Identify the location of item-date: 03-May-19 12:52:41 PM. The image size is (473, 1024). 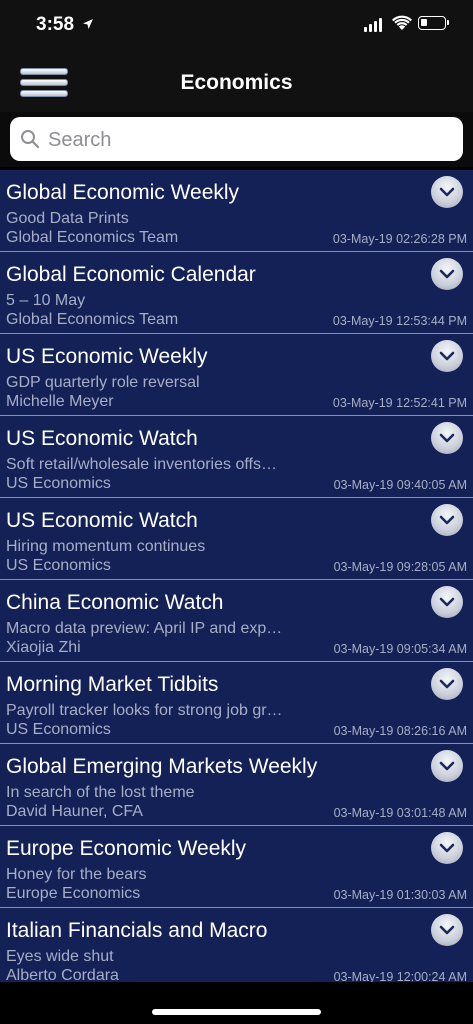
(399, 403).